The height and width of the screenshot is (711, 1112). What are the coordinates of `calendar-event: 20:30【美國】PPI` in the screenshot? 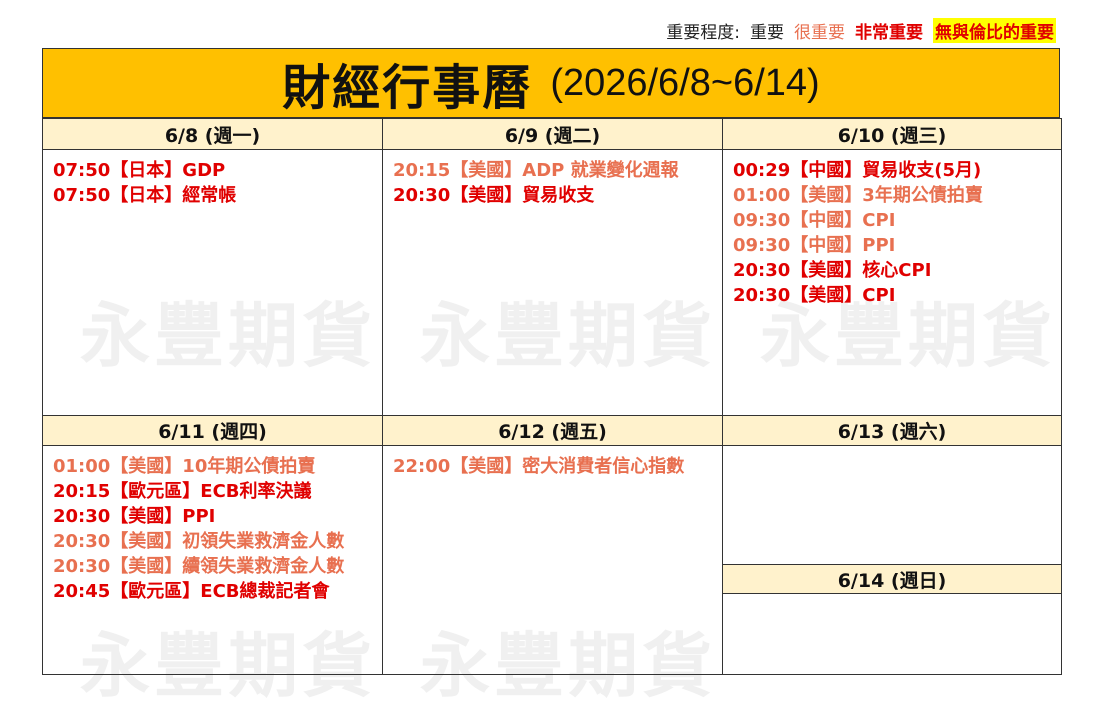 It's located at (134, 516).